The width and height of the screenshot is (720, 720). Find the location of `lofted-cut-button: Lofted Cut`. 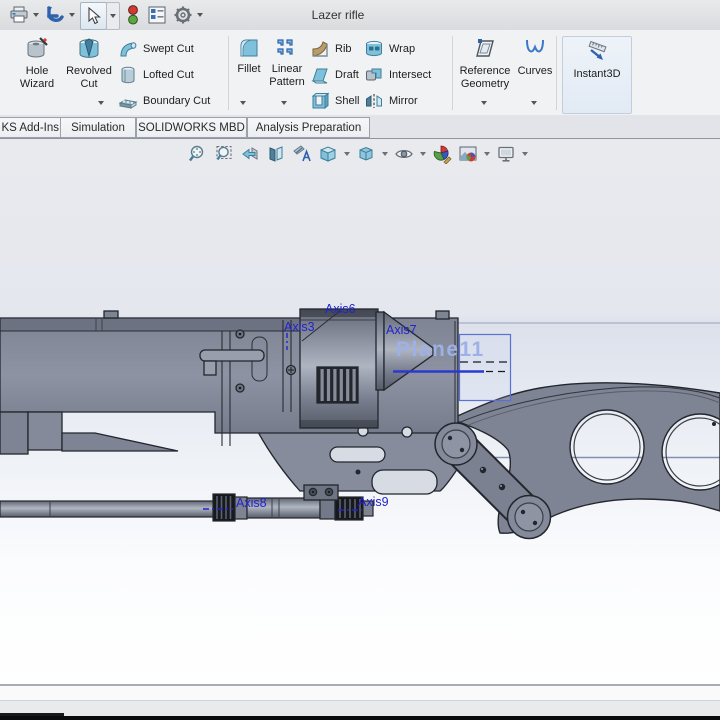

lofted-cut-button: Lofted Cut is located at coordinates (171, 75).